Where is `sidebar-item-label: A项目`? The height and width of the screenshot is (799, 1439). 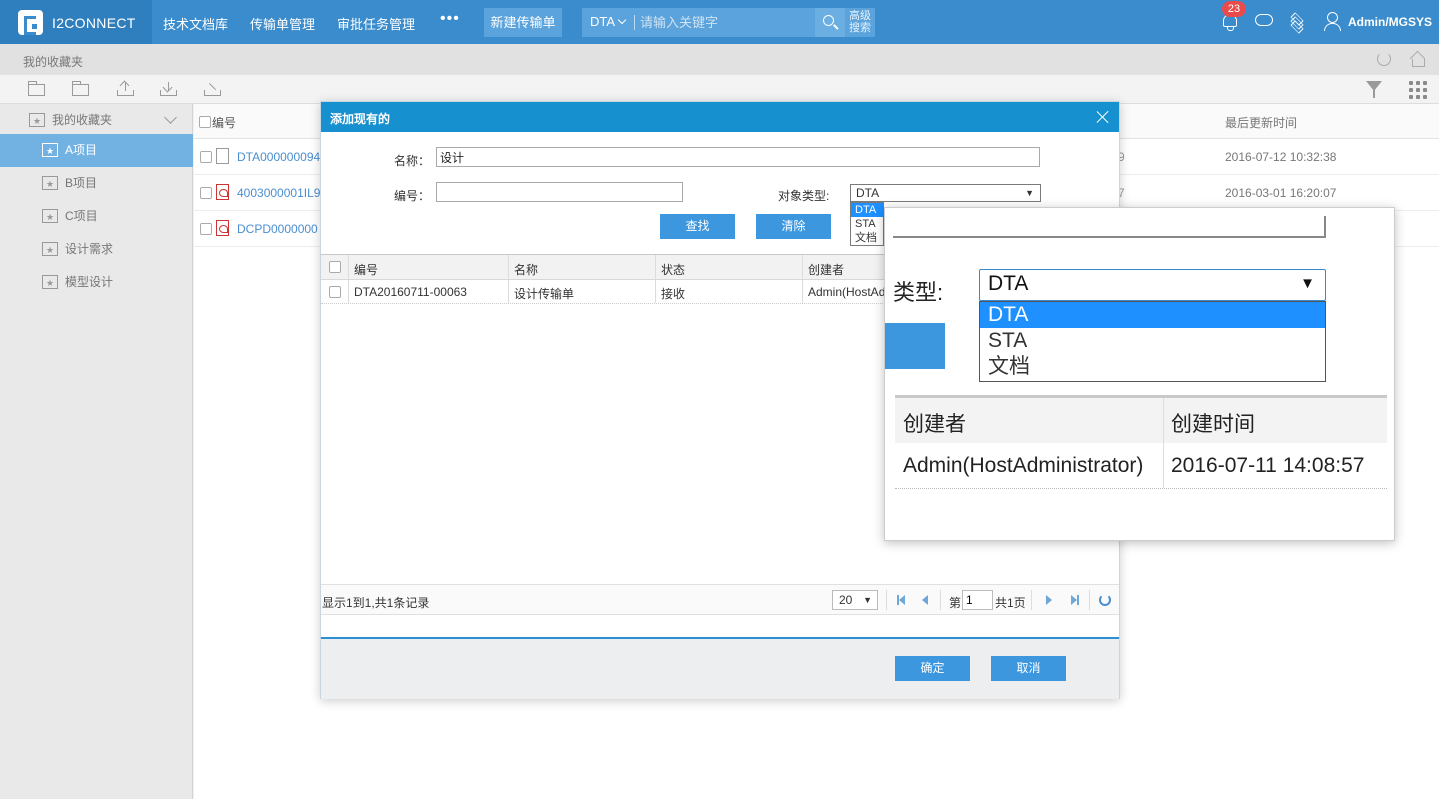 sidebar-item-label: A项目 is located at coordinates (81, 150).